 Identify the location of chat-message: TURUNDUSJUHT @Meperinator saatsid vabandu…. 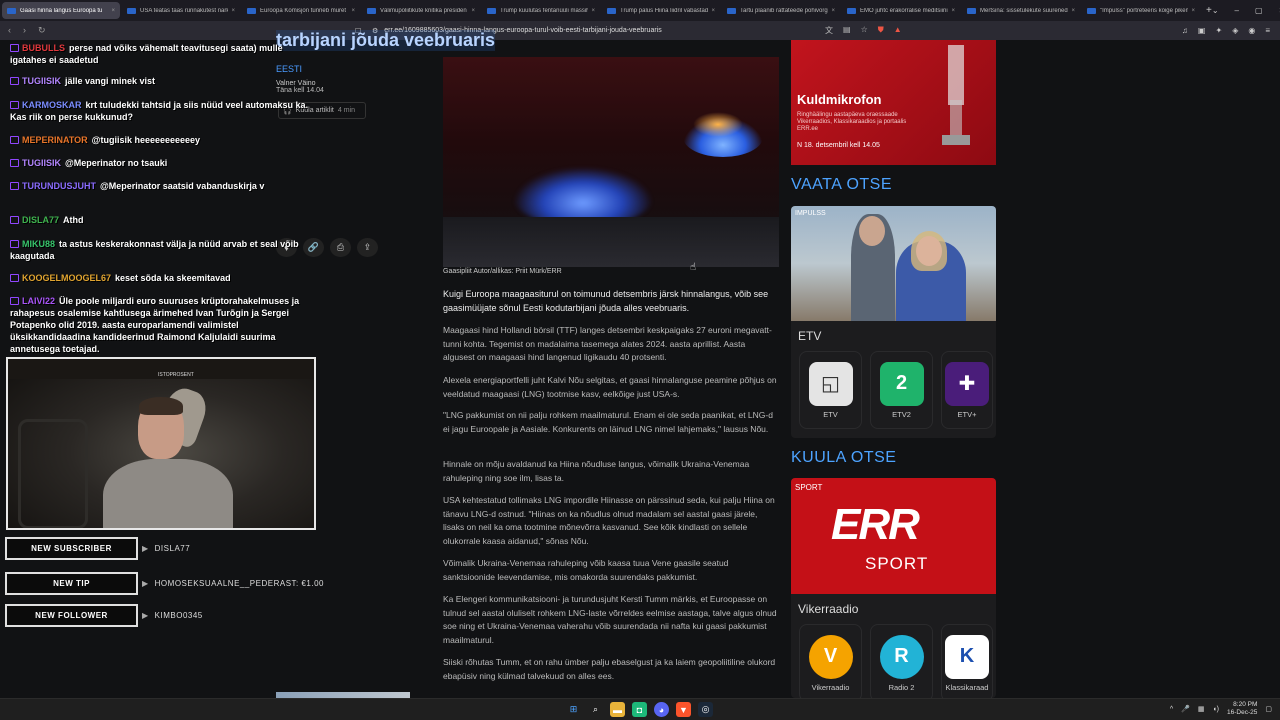
(160, 186).